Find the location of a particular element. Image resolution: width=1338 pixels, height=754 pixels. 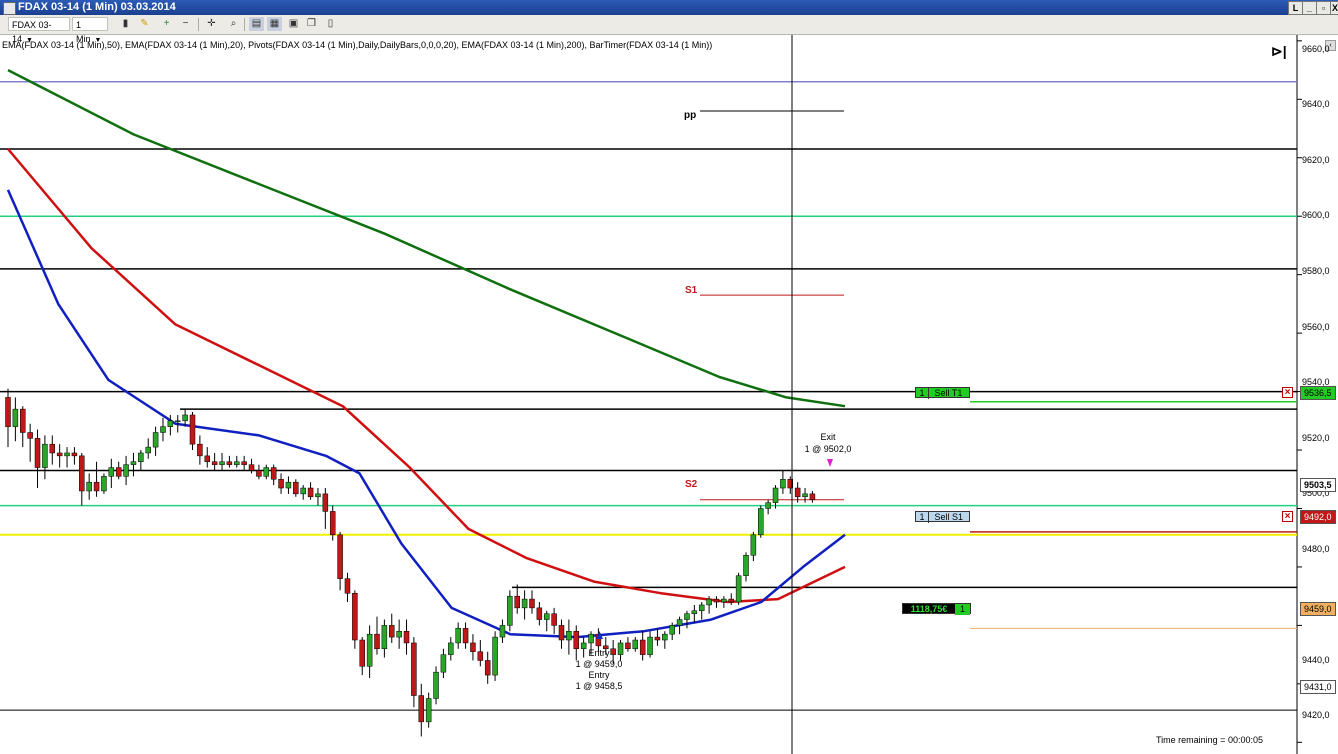

crosshair-icon: ✛ is located at coordinates (211, 24).